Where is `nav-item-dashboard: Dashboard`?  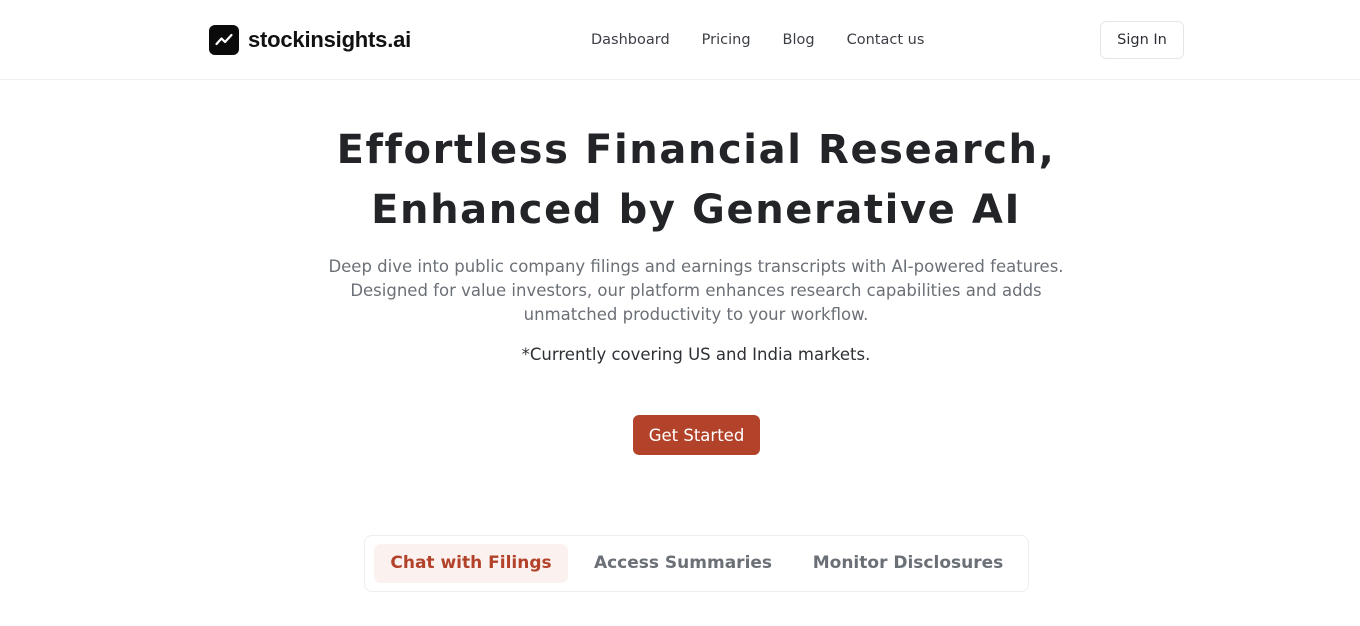
nav-item-dashboard: Dashboard is located at coordinates (630, 40).